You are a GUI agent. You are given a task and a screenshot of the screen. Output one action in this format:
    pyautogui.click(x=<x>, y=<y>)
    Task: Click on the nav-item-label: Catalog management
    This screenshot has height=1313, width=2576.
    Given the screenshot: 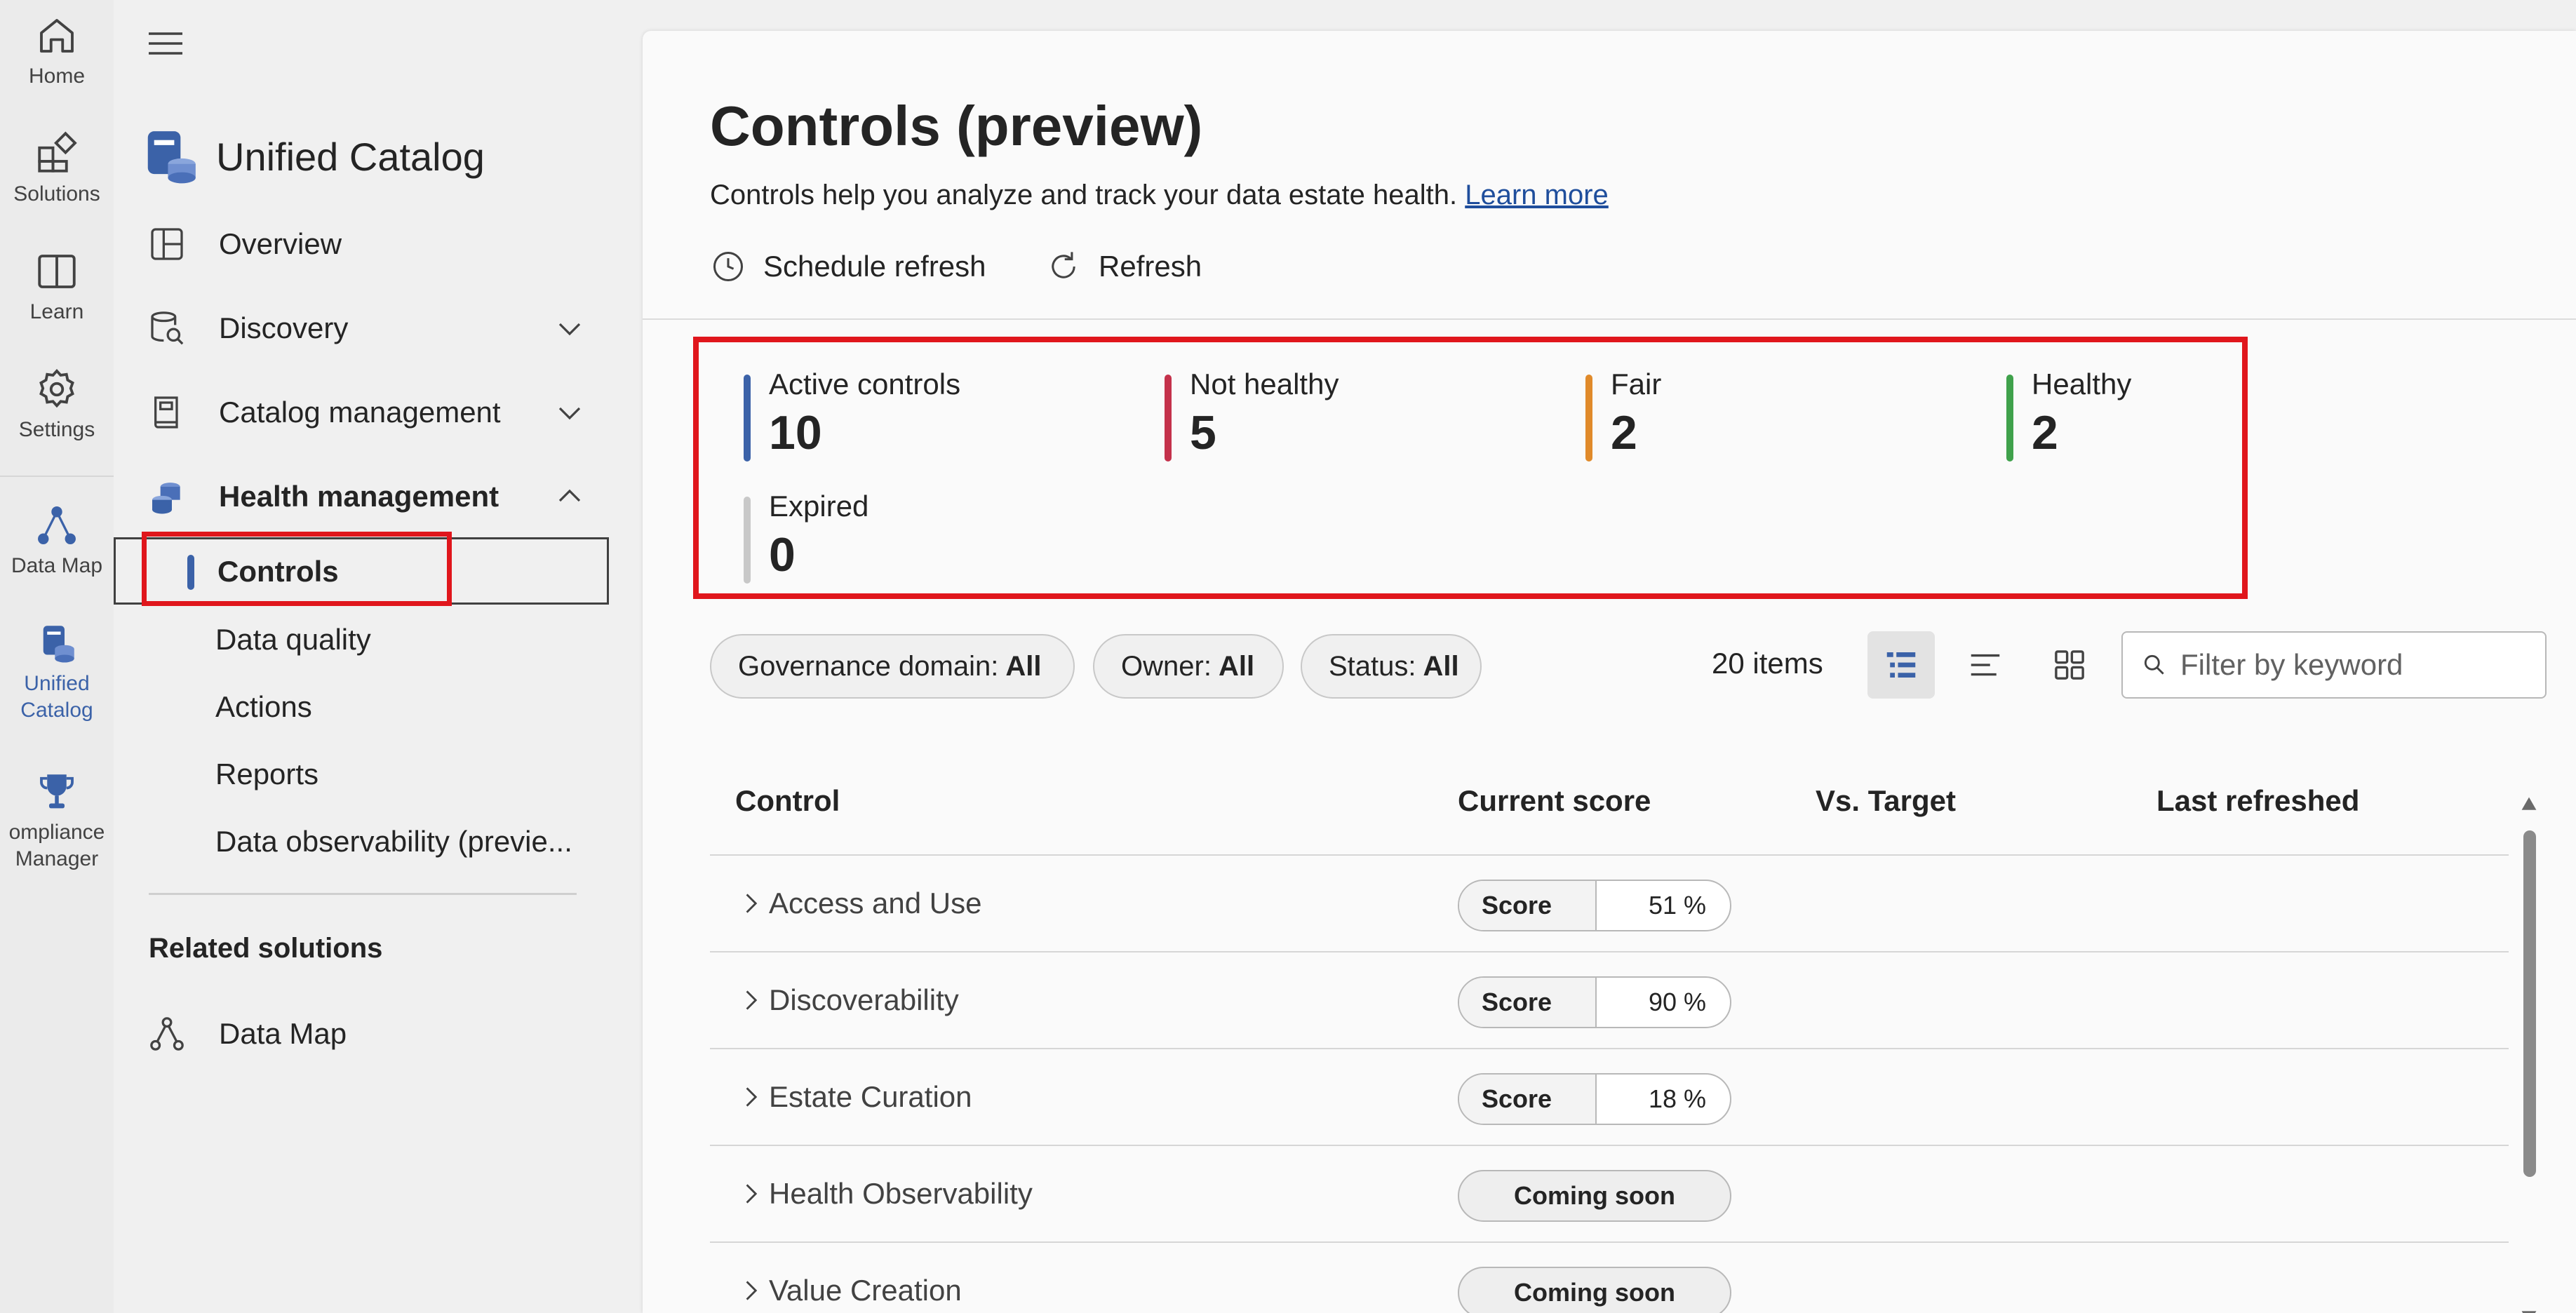 What is the action you would take?
    pyautogui.click(x=360, y=412)
    